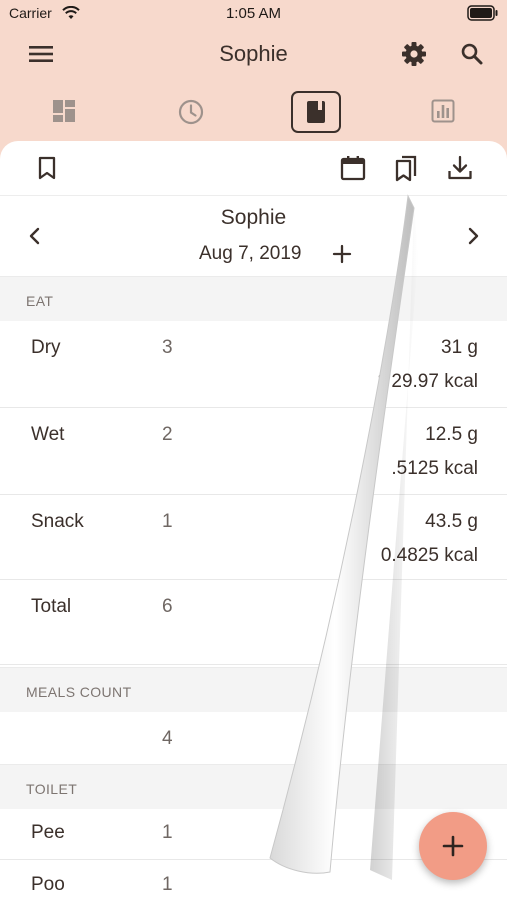 The width and height of the screenshot is (507, 900). I want to click on clock-time: 1:05 AM, so click(253, 13).